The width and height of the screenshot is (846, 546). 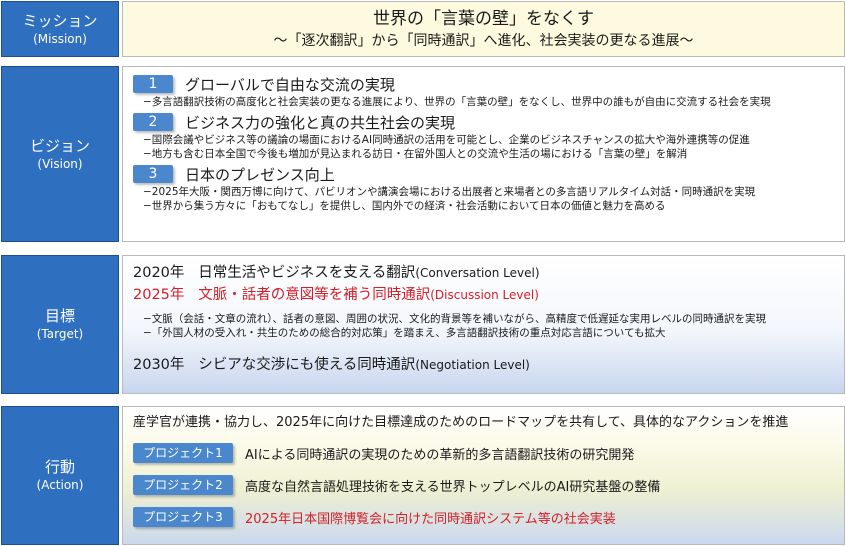 I want to click on mission-title: 世界の「言葉の壁」をなくす, so click(x=483, y=19).